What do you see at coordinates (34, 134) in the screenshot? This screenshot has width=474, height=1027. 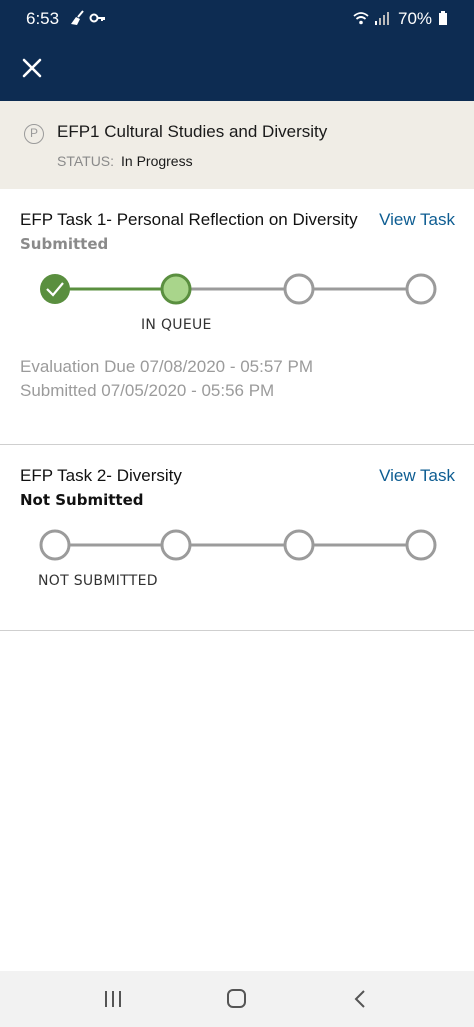 I see `course-type-badge: P` at bounding box center [34, 134].